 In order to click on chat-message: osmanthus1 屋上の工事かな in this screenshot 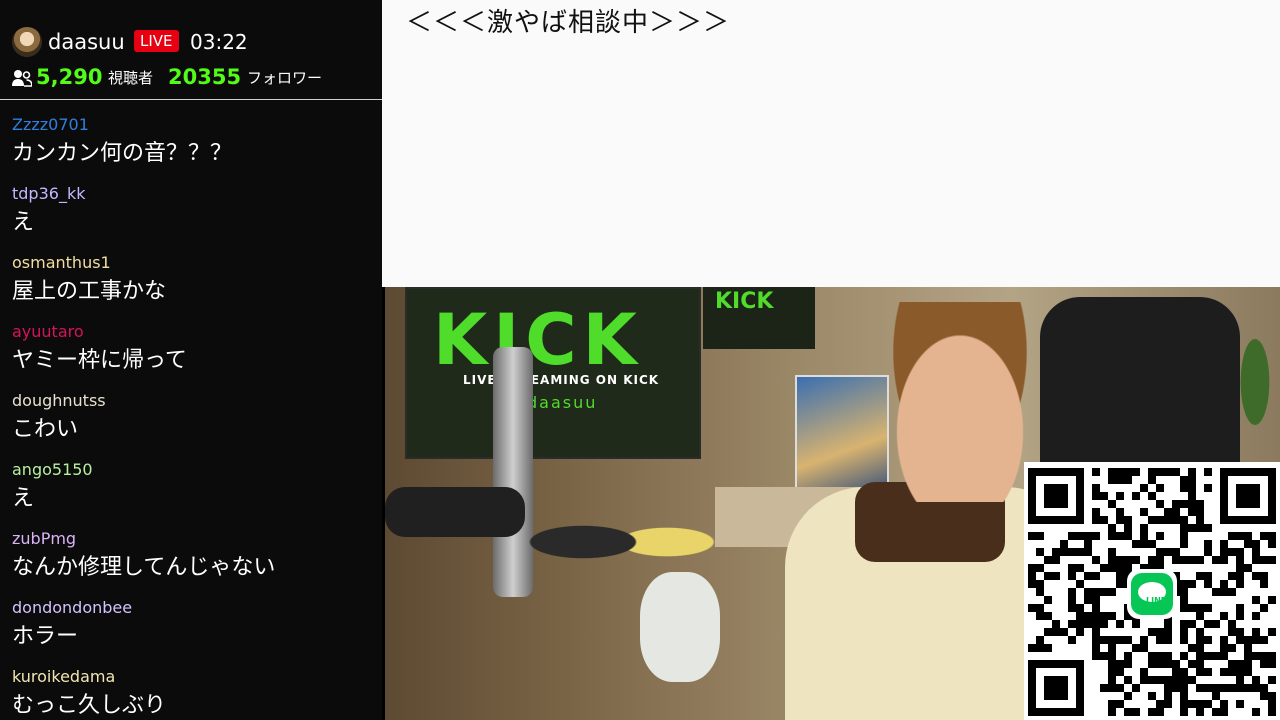, I will do `click(191, 284)`.